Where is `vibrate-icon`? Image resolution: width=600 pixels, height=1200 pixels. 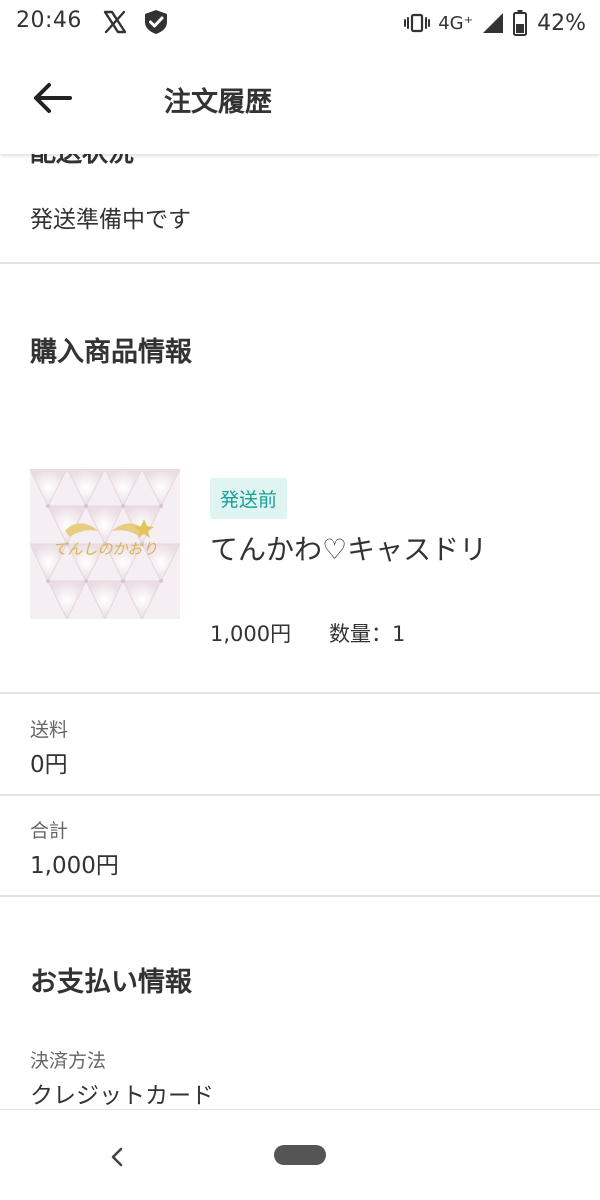 vibrate-icon is located at coordinates (417, 23).